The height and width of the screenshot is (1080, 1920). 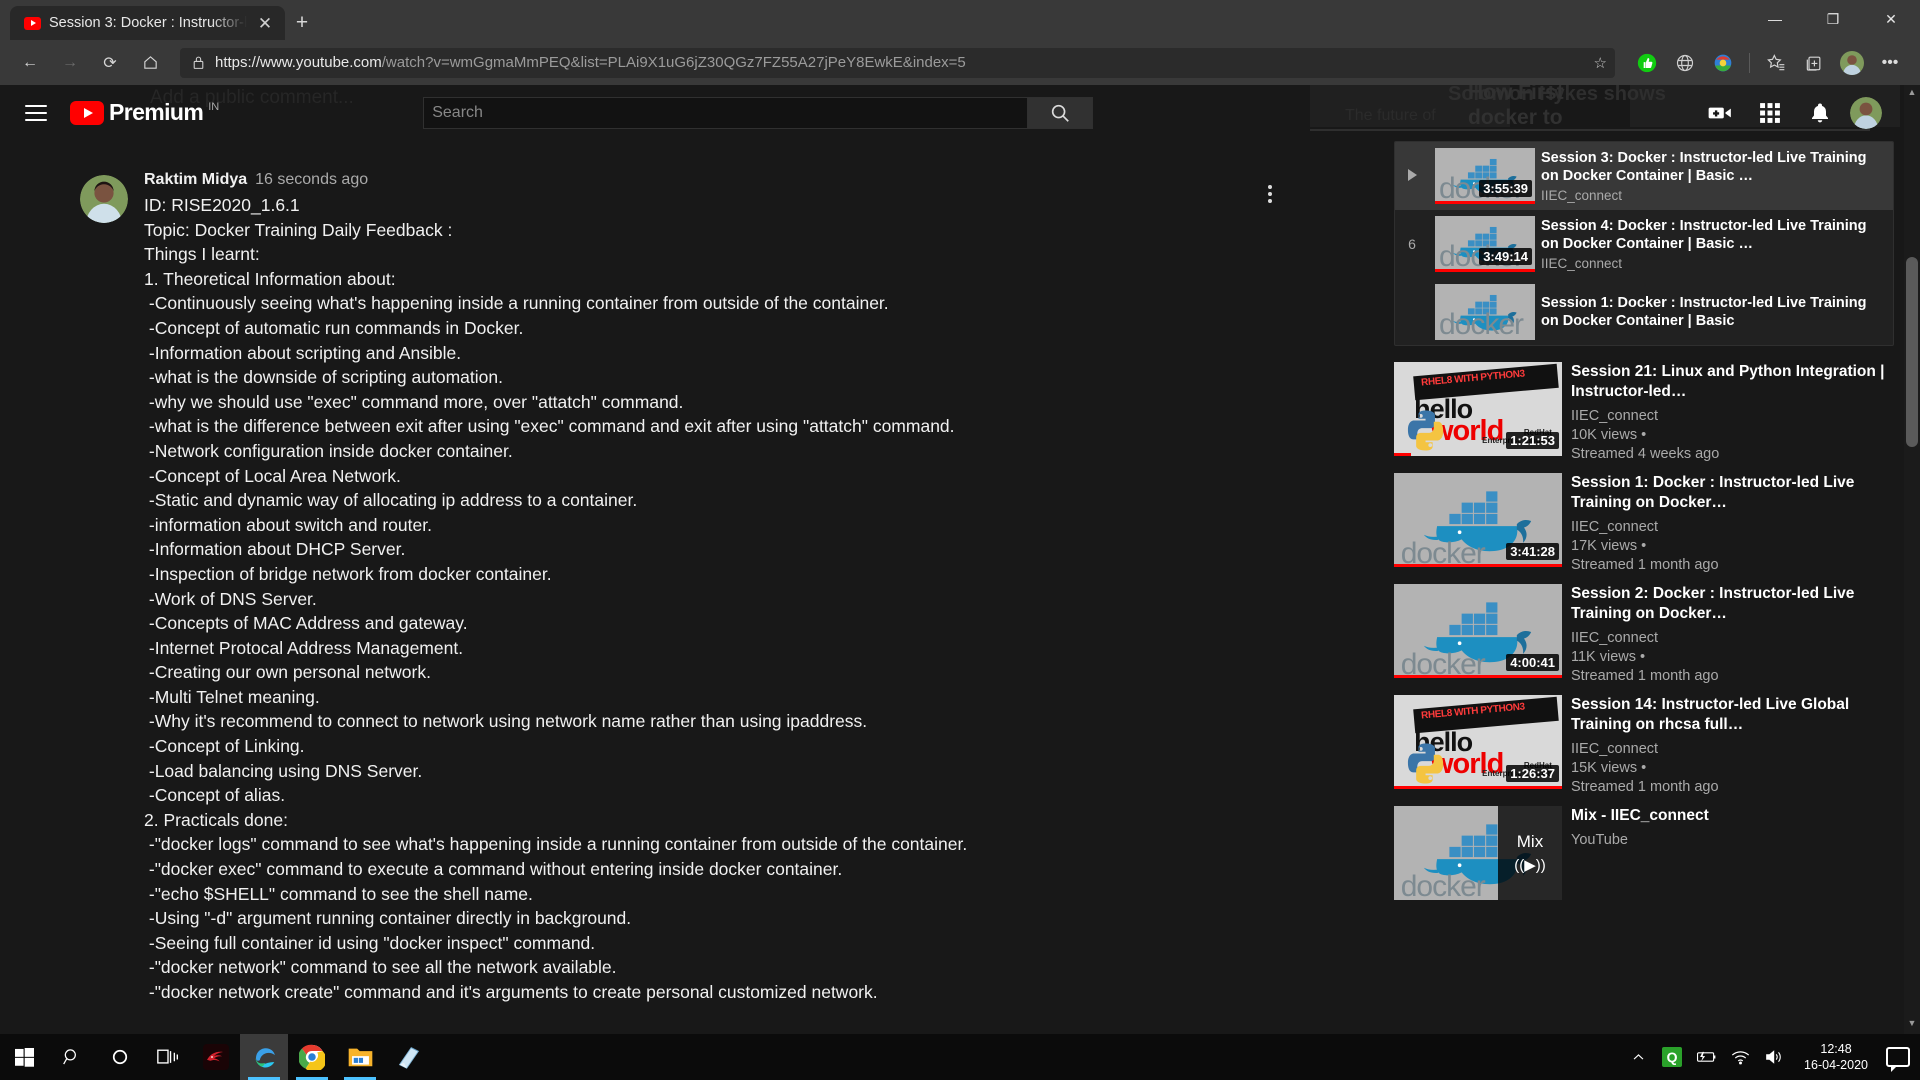 I want to click on recommendation-title: Mix - IIEC_connect, so click(x=1732, y=816).